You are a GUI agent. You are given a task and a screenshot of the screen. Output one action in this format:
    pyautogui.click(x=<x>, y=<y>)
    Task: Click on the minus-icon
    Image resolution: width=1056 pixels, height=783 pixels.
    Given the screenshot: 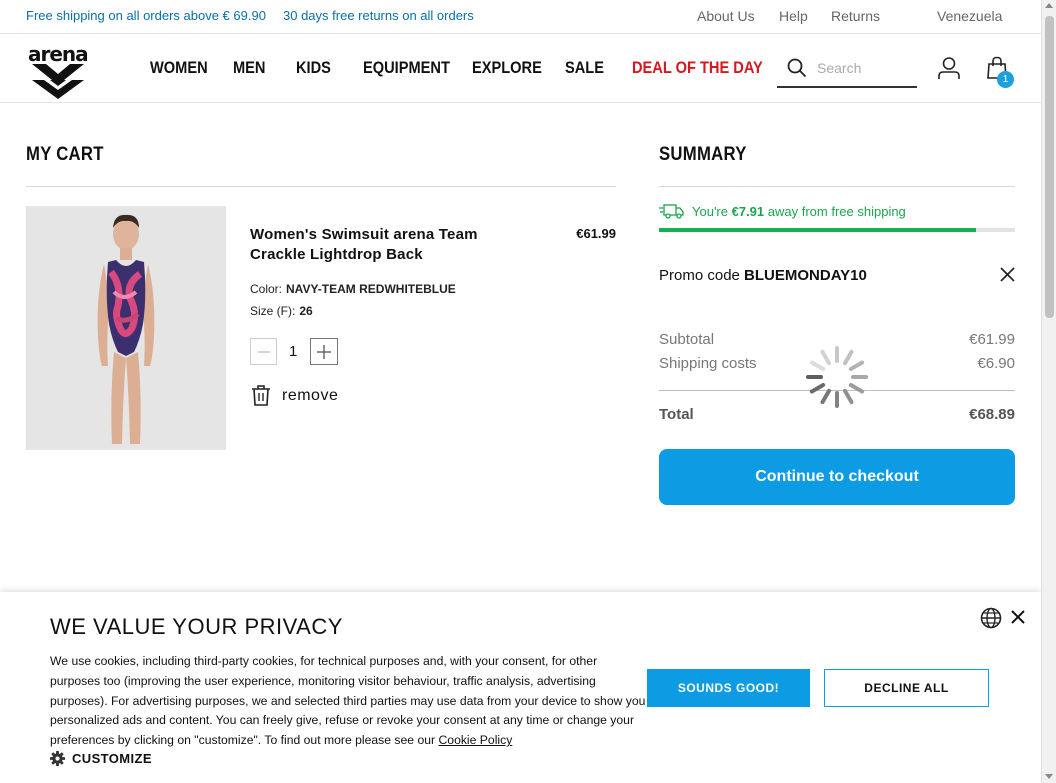 What is the action you would take?
    pyautogui.click(x=263, y=352)
    